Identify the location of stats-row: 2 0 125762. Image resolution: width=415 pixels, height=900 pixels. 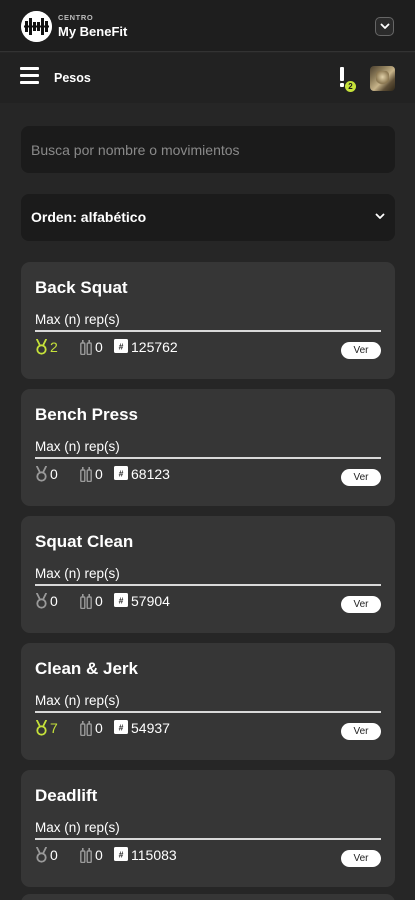
(185, 347).